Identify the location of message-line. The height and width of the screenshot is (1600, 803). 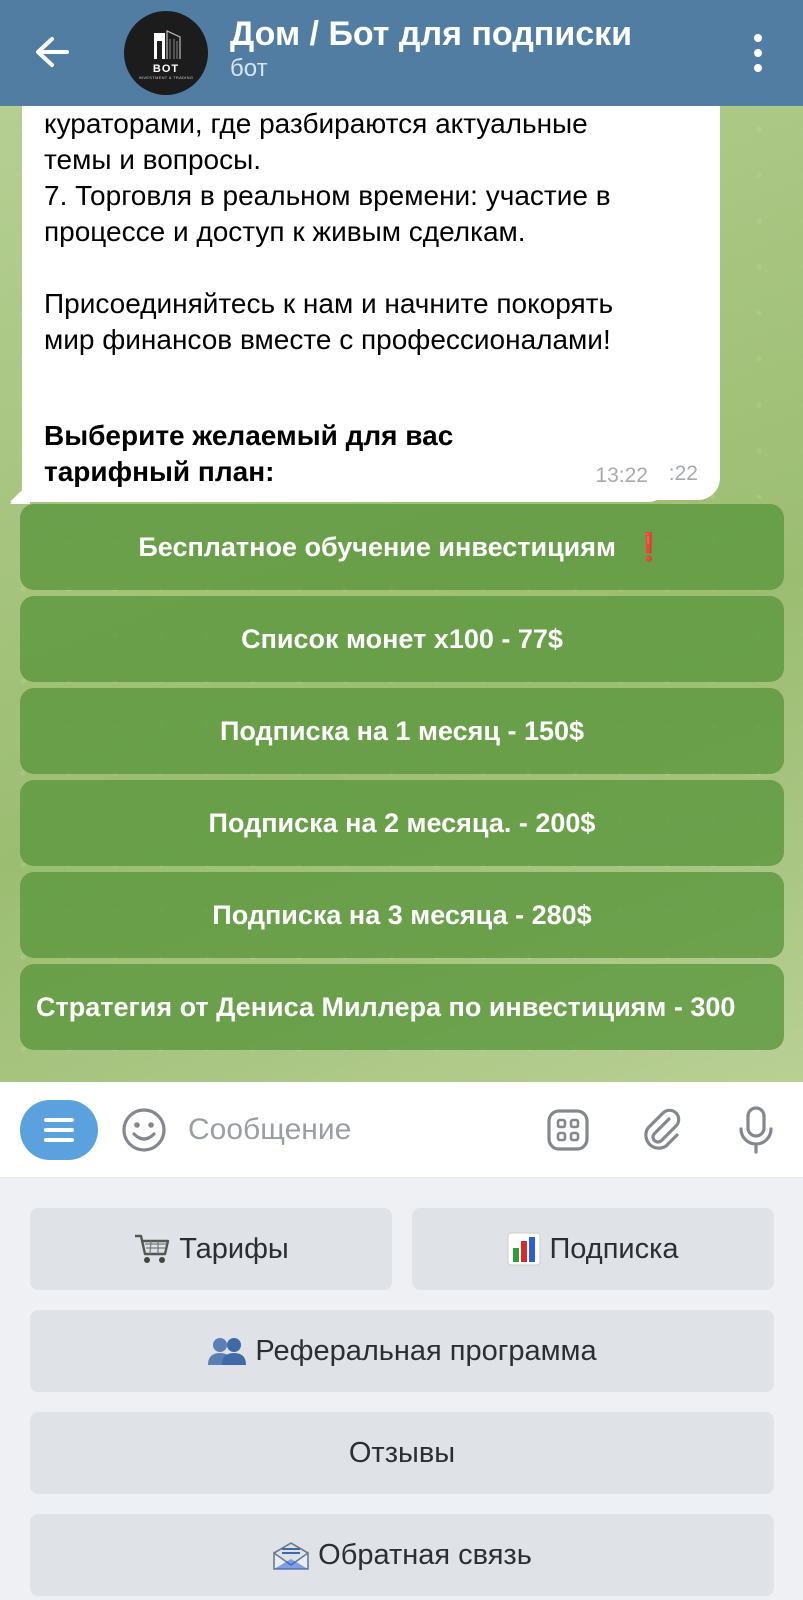
(370, 268).